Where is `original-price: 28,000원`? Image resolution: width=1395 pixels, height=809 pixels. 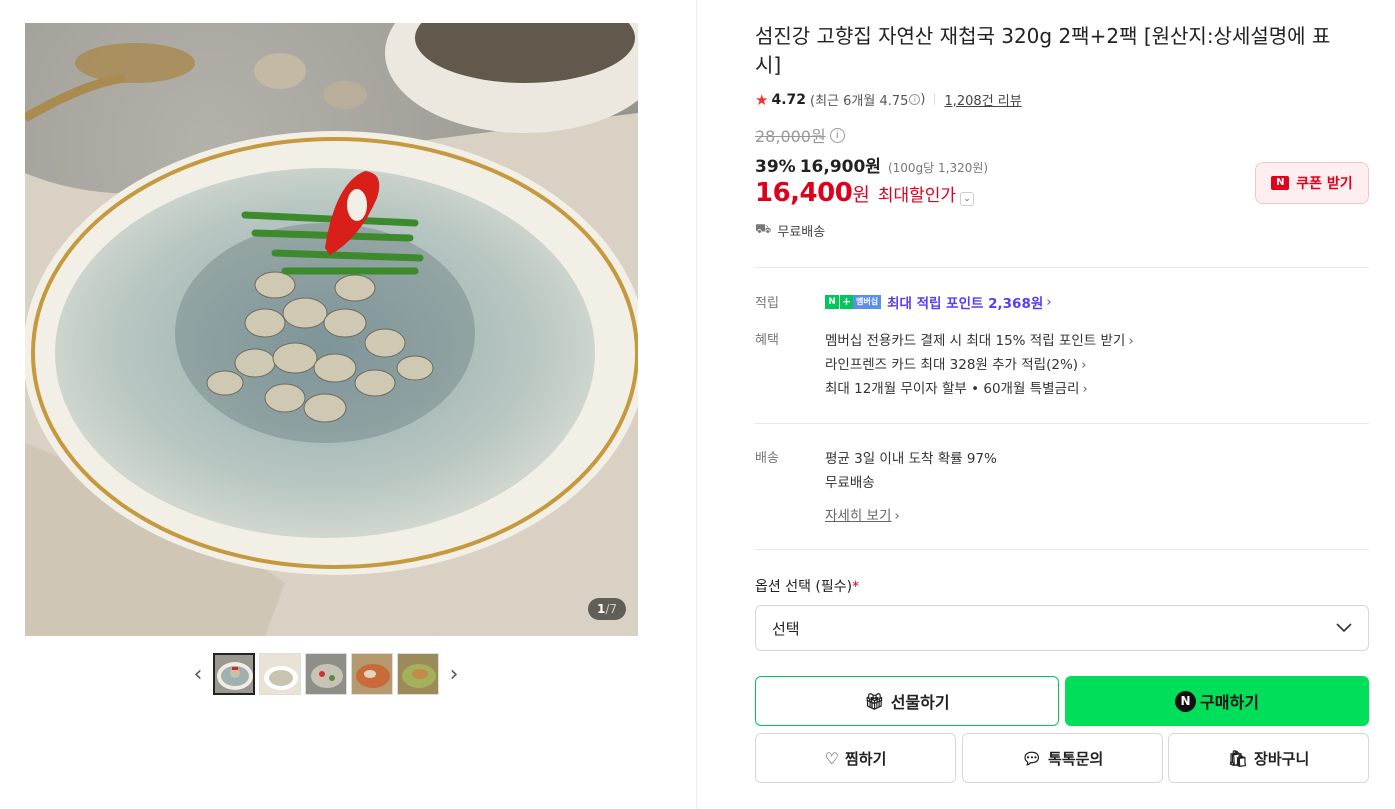 original-price: 28,000원 is located at coordinates (790, 136).